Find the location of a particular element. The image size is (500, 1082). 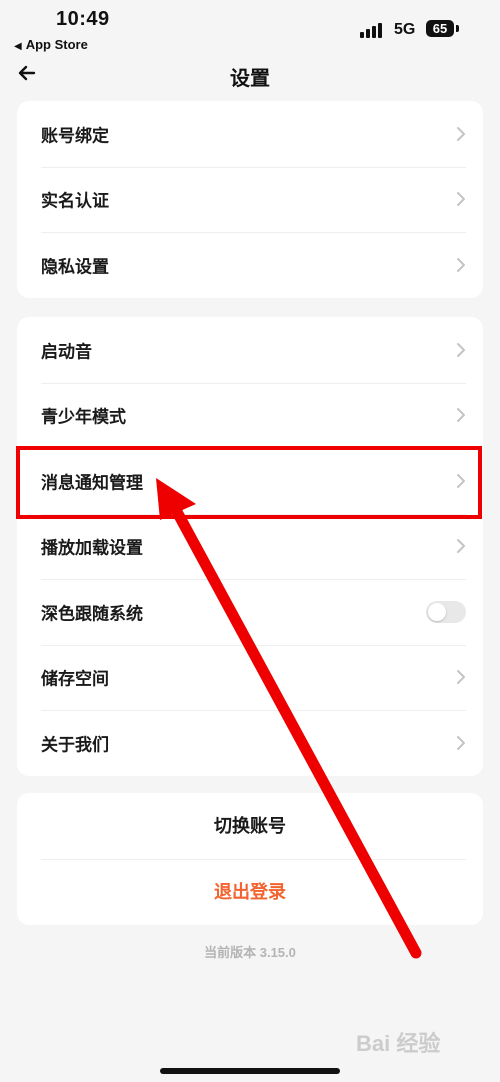

settings-row-about: 关于我们 is located at coordinates (250, 743).